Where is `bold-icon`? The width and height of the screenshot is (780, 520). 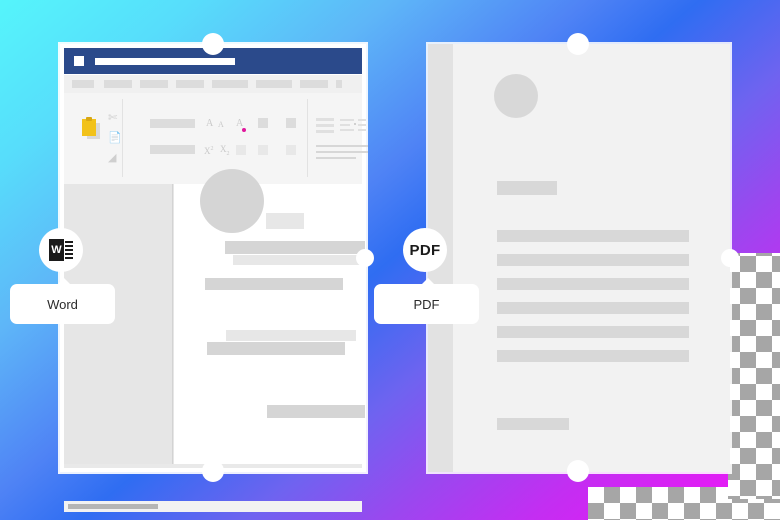
bold-icon is located at coordinates (263, 123).